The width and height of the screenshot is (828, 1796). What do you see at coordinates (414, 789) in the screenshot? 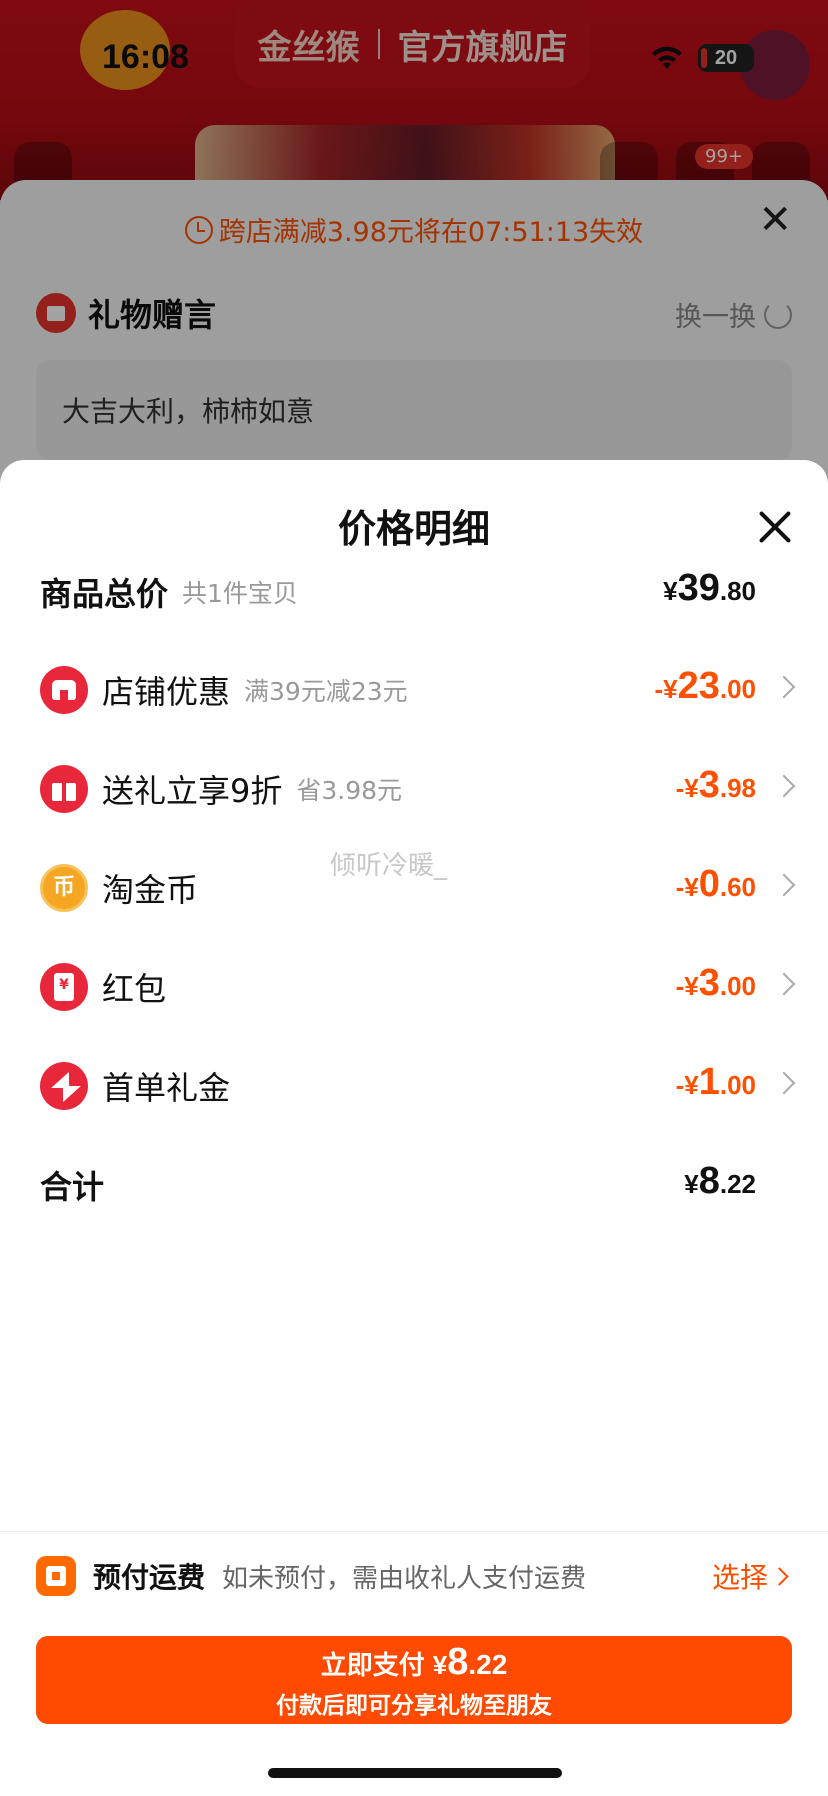
I see `price-row-gift-discount: 送礼立享9折 省3.98元 -¥ 3 .98` at bounding box center [414, 789].